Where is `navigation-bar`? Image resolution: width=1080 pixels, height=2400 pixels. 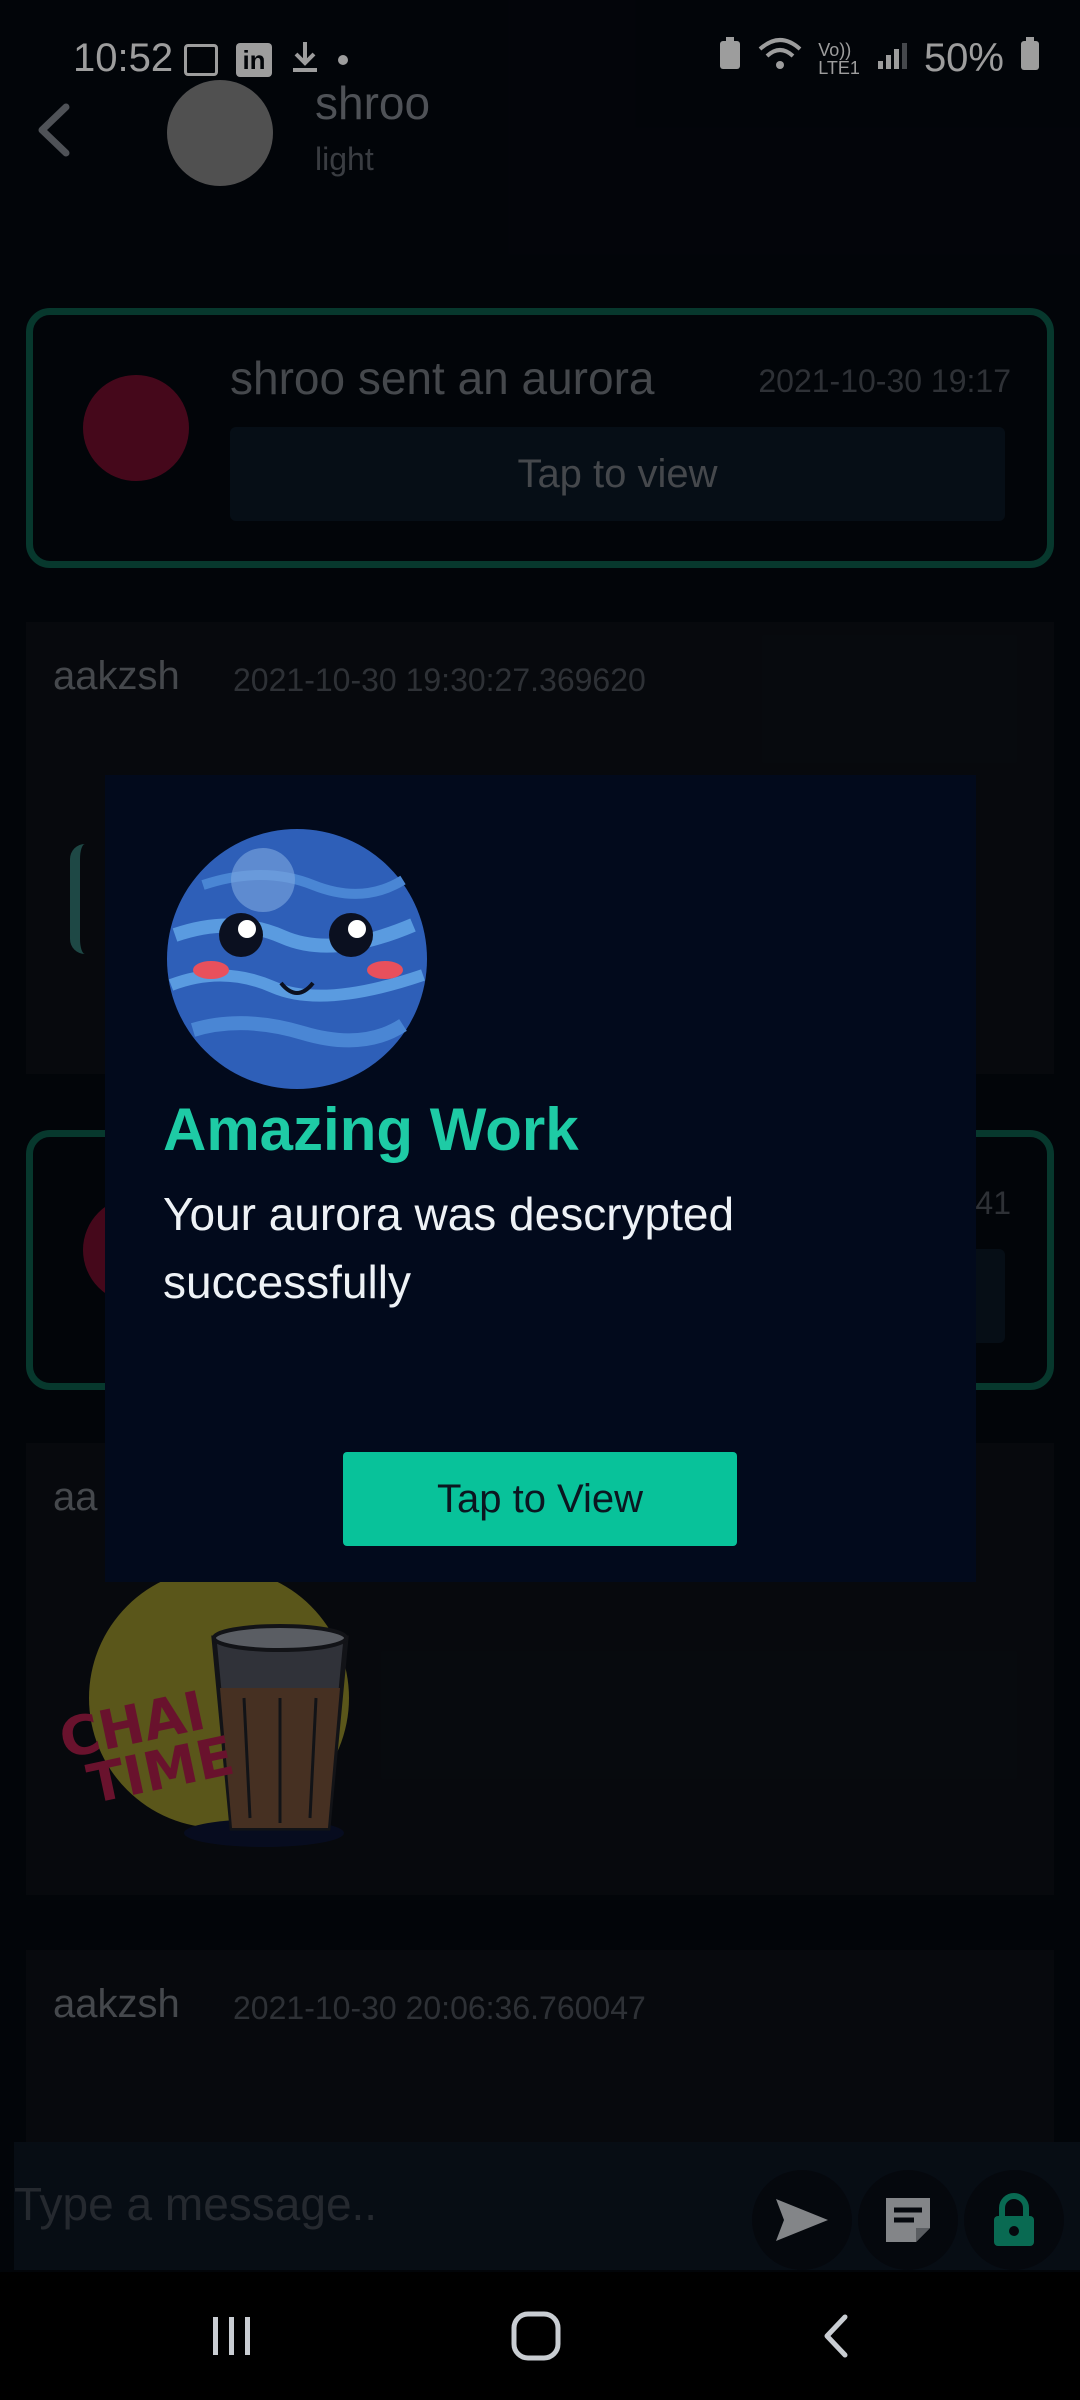 navigation-bar is located at coordinates (540, 2336).